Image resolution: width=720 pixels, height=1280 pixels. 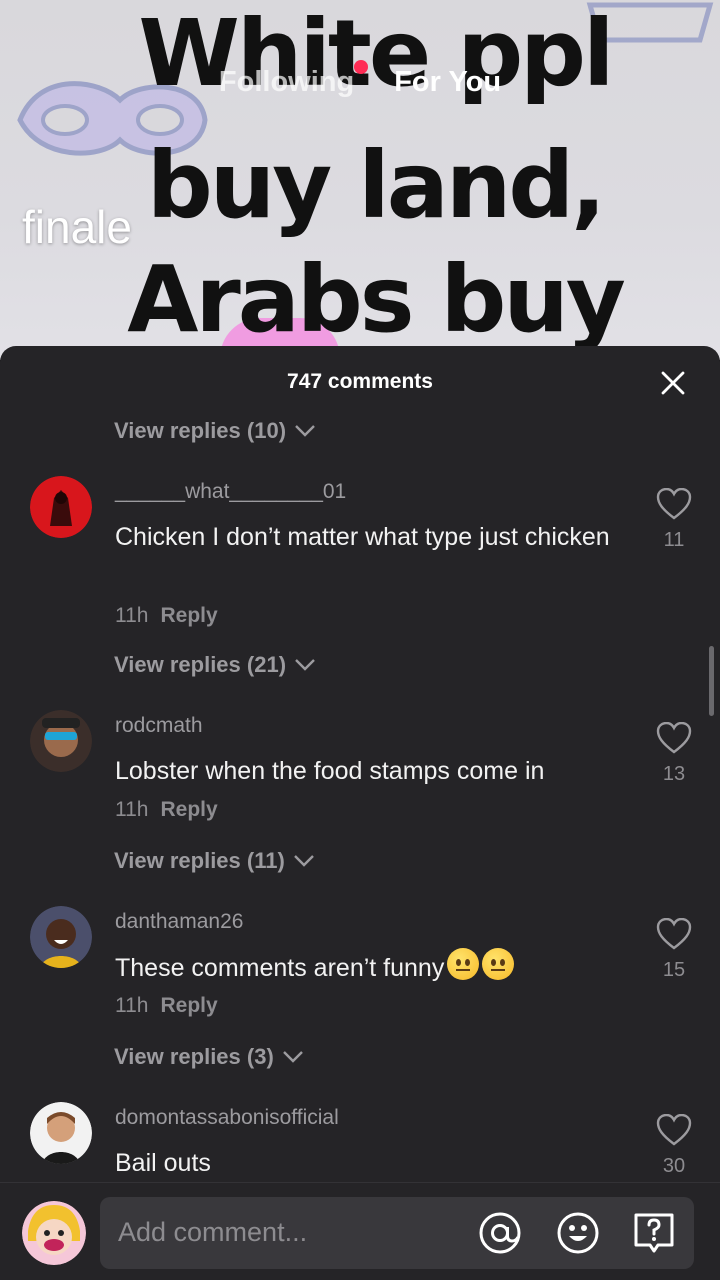 I want to click on like-button: 13, so click(x=674, y=753).